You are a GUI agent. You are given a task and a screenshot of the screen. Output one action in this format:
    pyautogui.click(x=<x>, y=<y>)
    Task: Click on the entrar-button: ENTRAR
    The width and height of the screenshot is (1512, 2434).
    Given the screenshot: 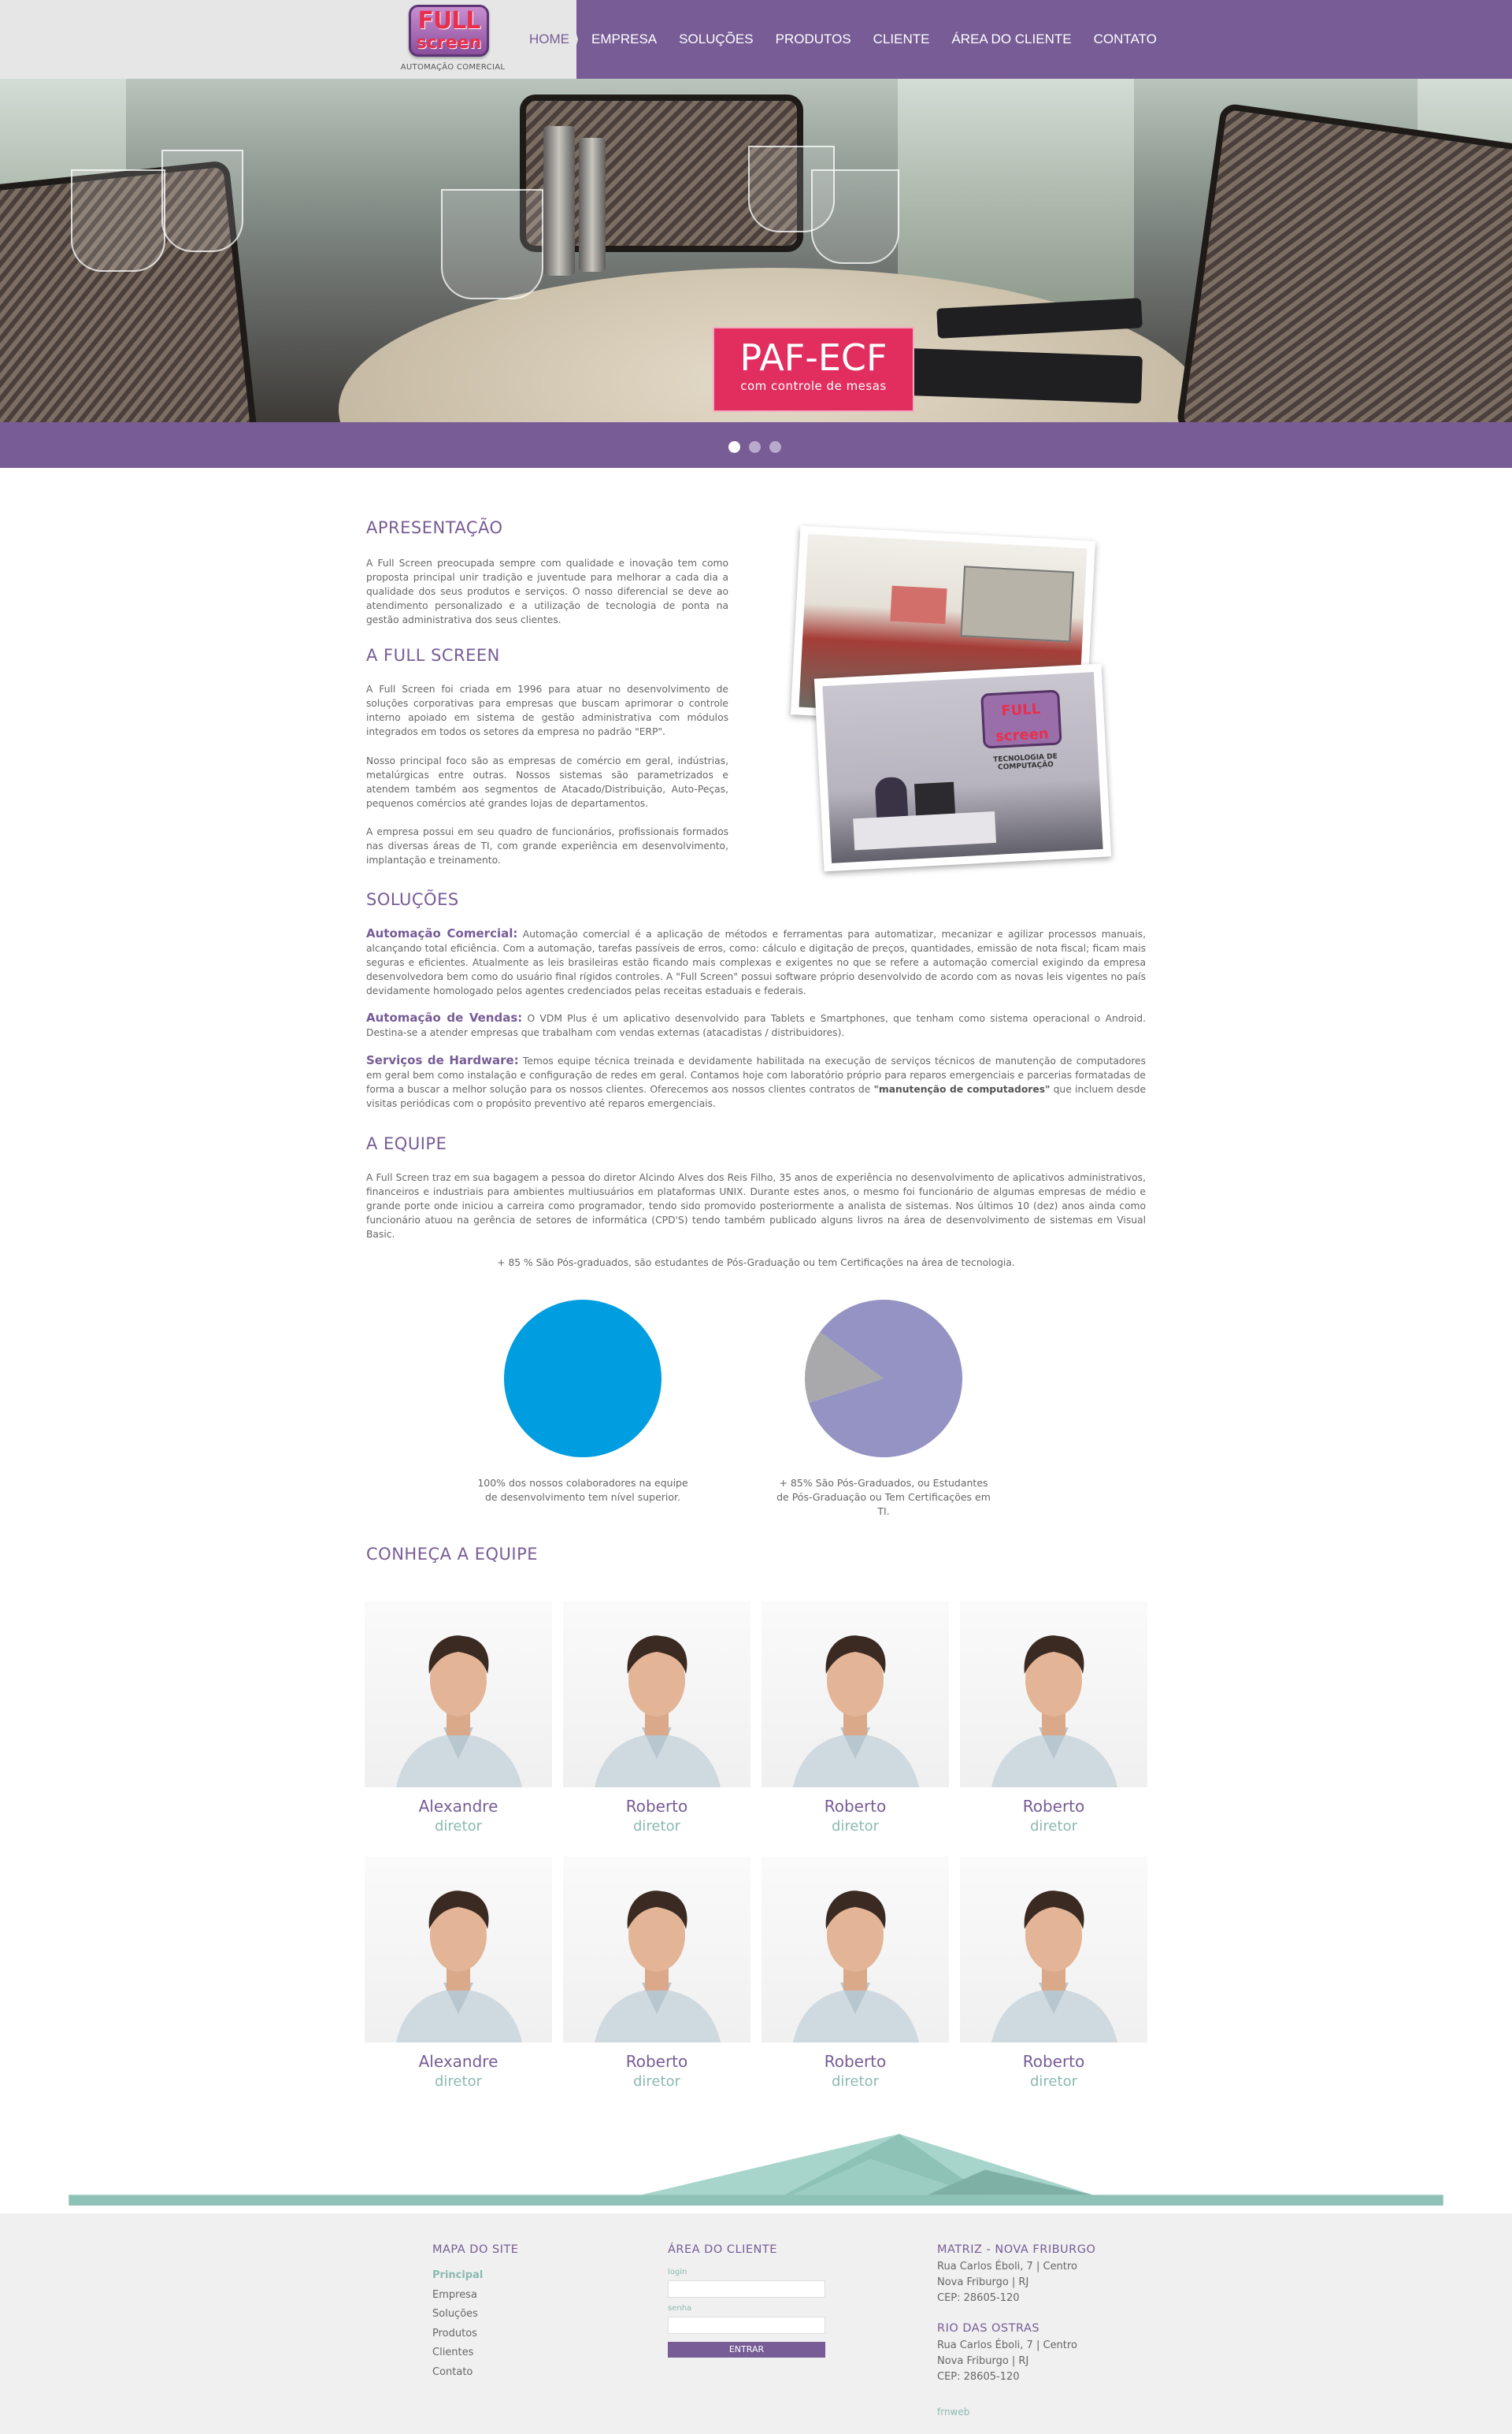 What is the action you would take?
    pyautogui.click(x=746, y=2350)
    